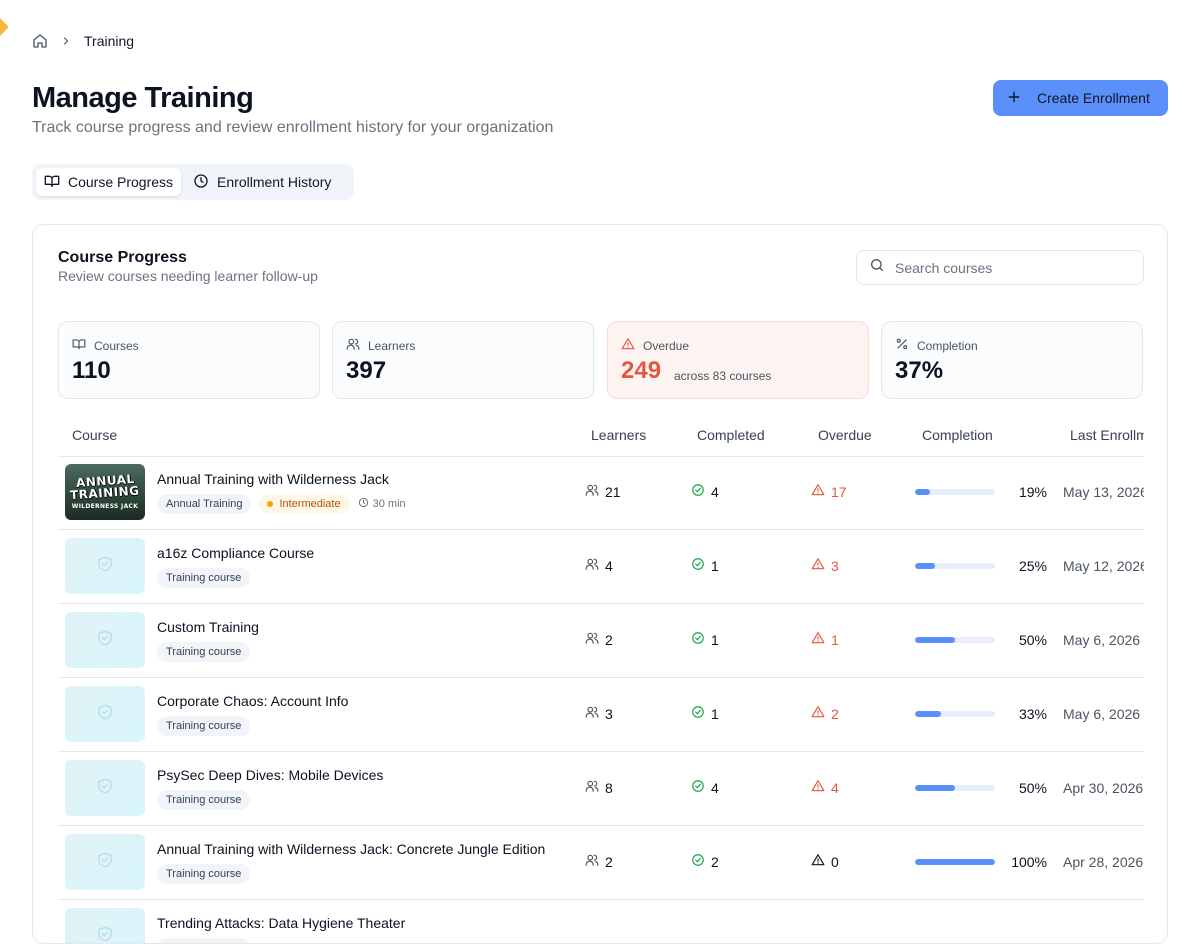 Image resolution: width=1200 pixels, height=944 pixels. I want to click on course-name: PsySec Deep Dives: Mobile Devices, so click(270, 775).